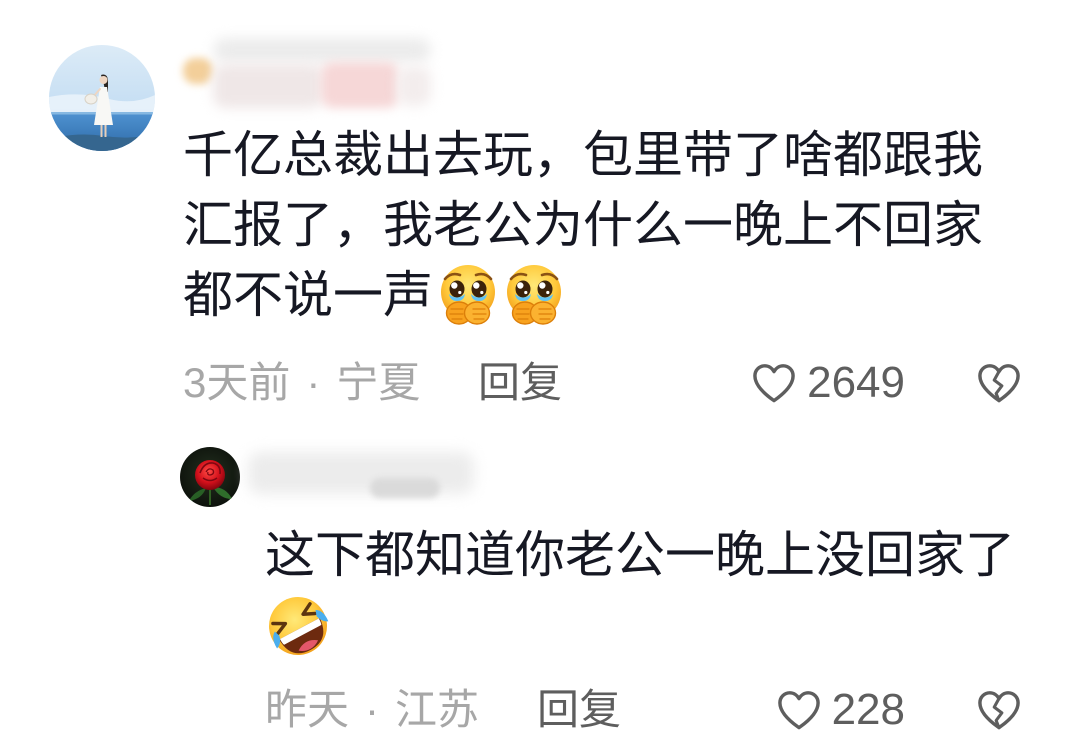  Describe the element at coordinates (210, 477) in the screenshot. I see `reply-user-avatar` at that location.